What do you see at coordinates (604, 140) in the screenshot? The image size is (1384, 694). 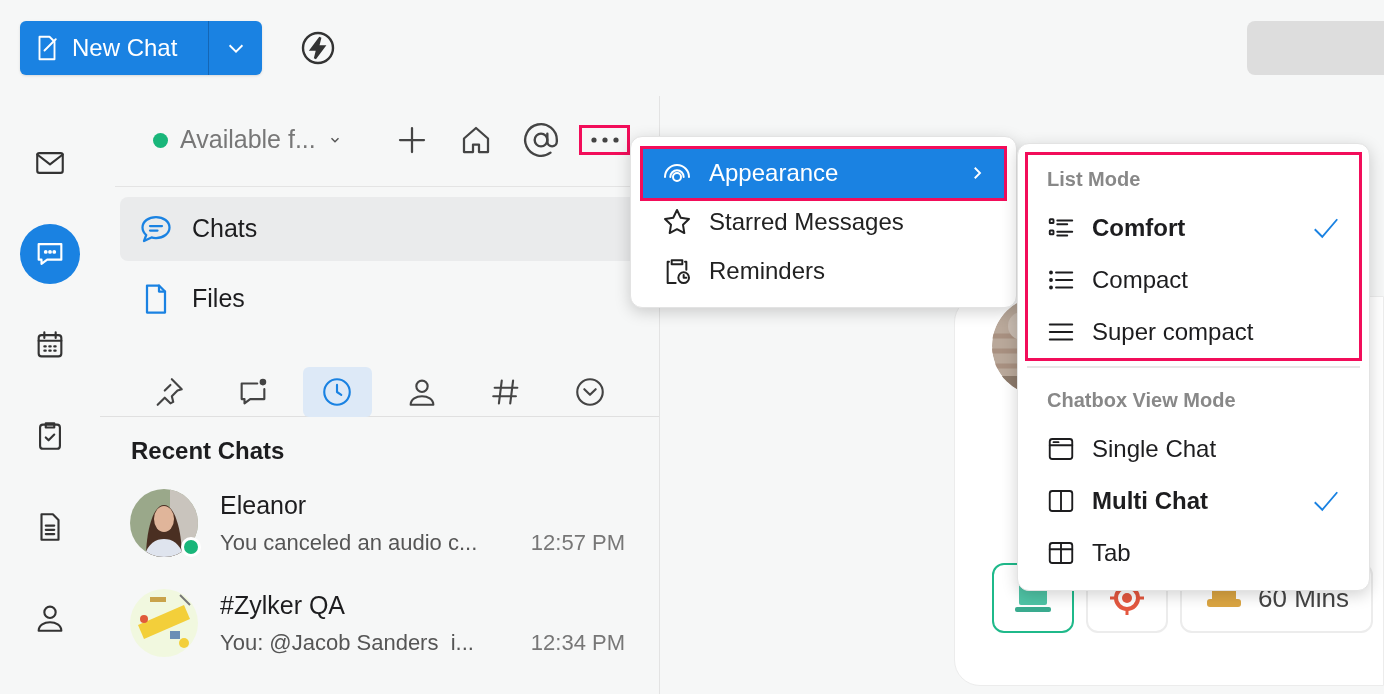 I see `more-button` at bounding box center [604, 140].